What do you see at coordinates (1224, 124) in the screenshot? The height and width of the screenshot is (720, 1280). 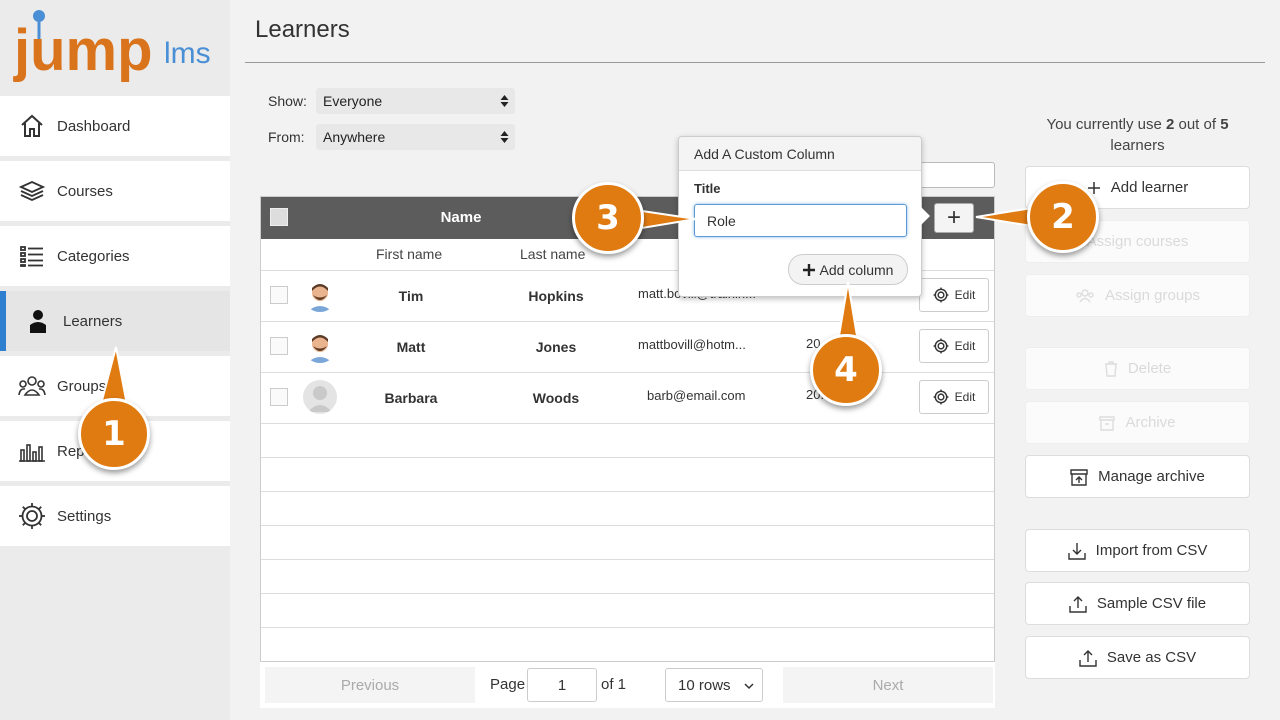 I see `usage-total: 5` at bounding box center [1224, 124].